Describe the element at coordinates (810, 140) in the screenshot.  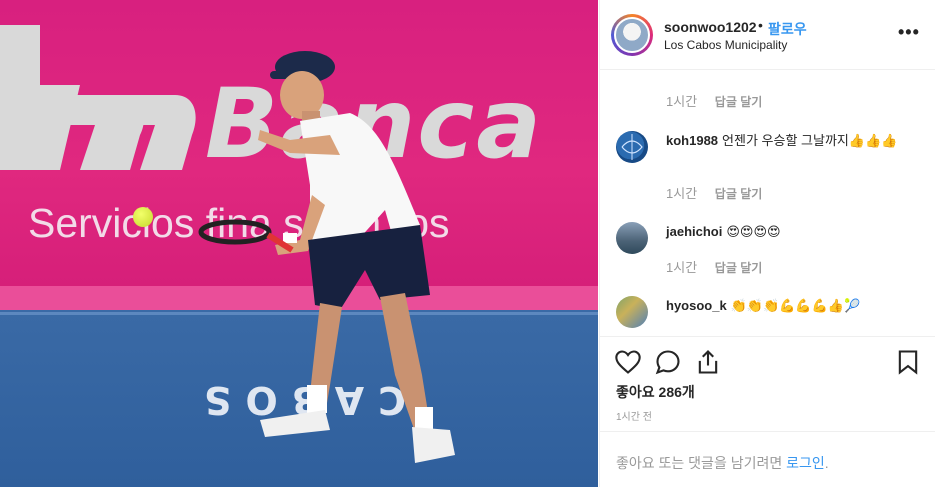
I see `comment-text: 언젠가 우승할 그날까지👍👍👍` at that location.